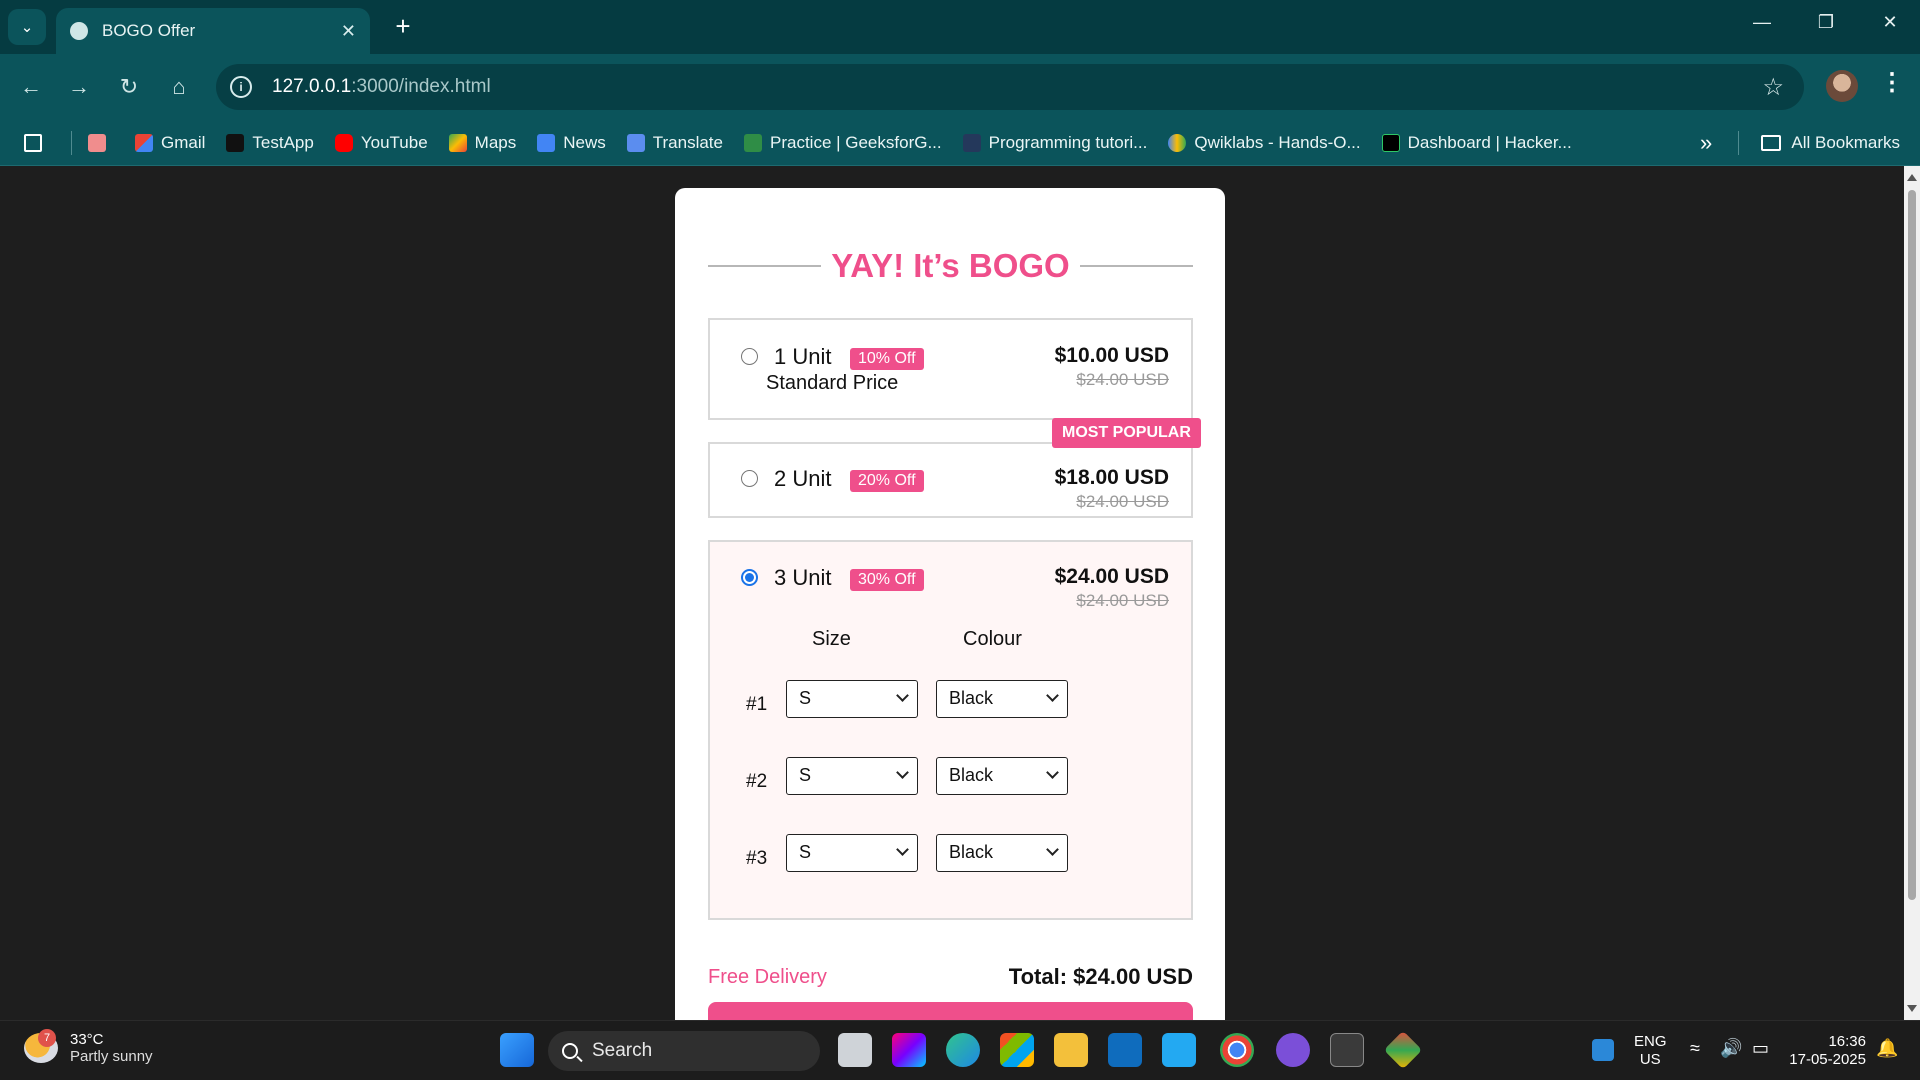  Describe the element at coordinates (1771, 143) in the screenshot. I see `folder-icon` at that location.